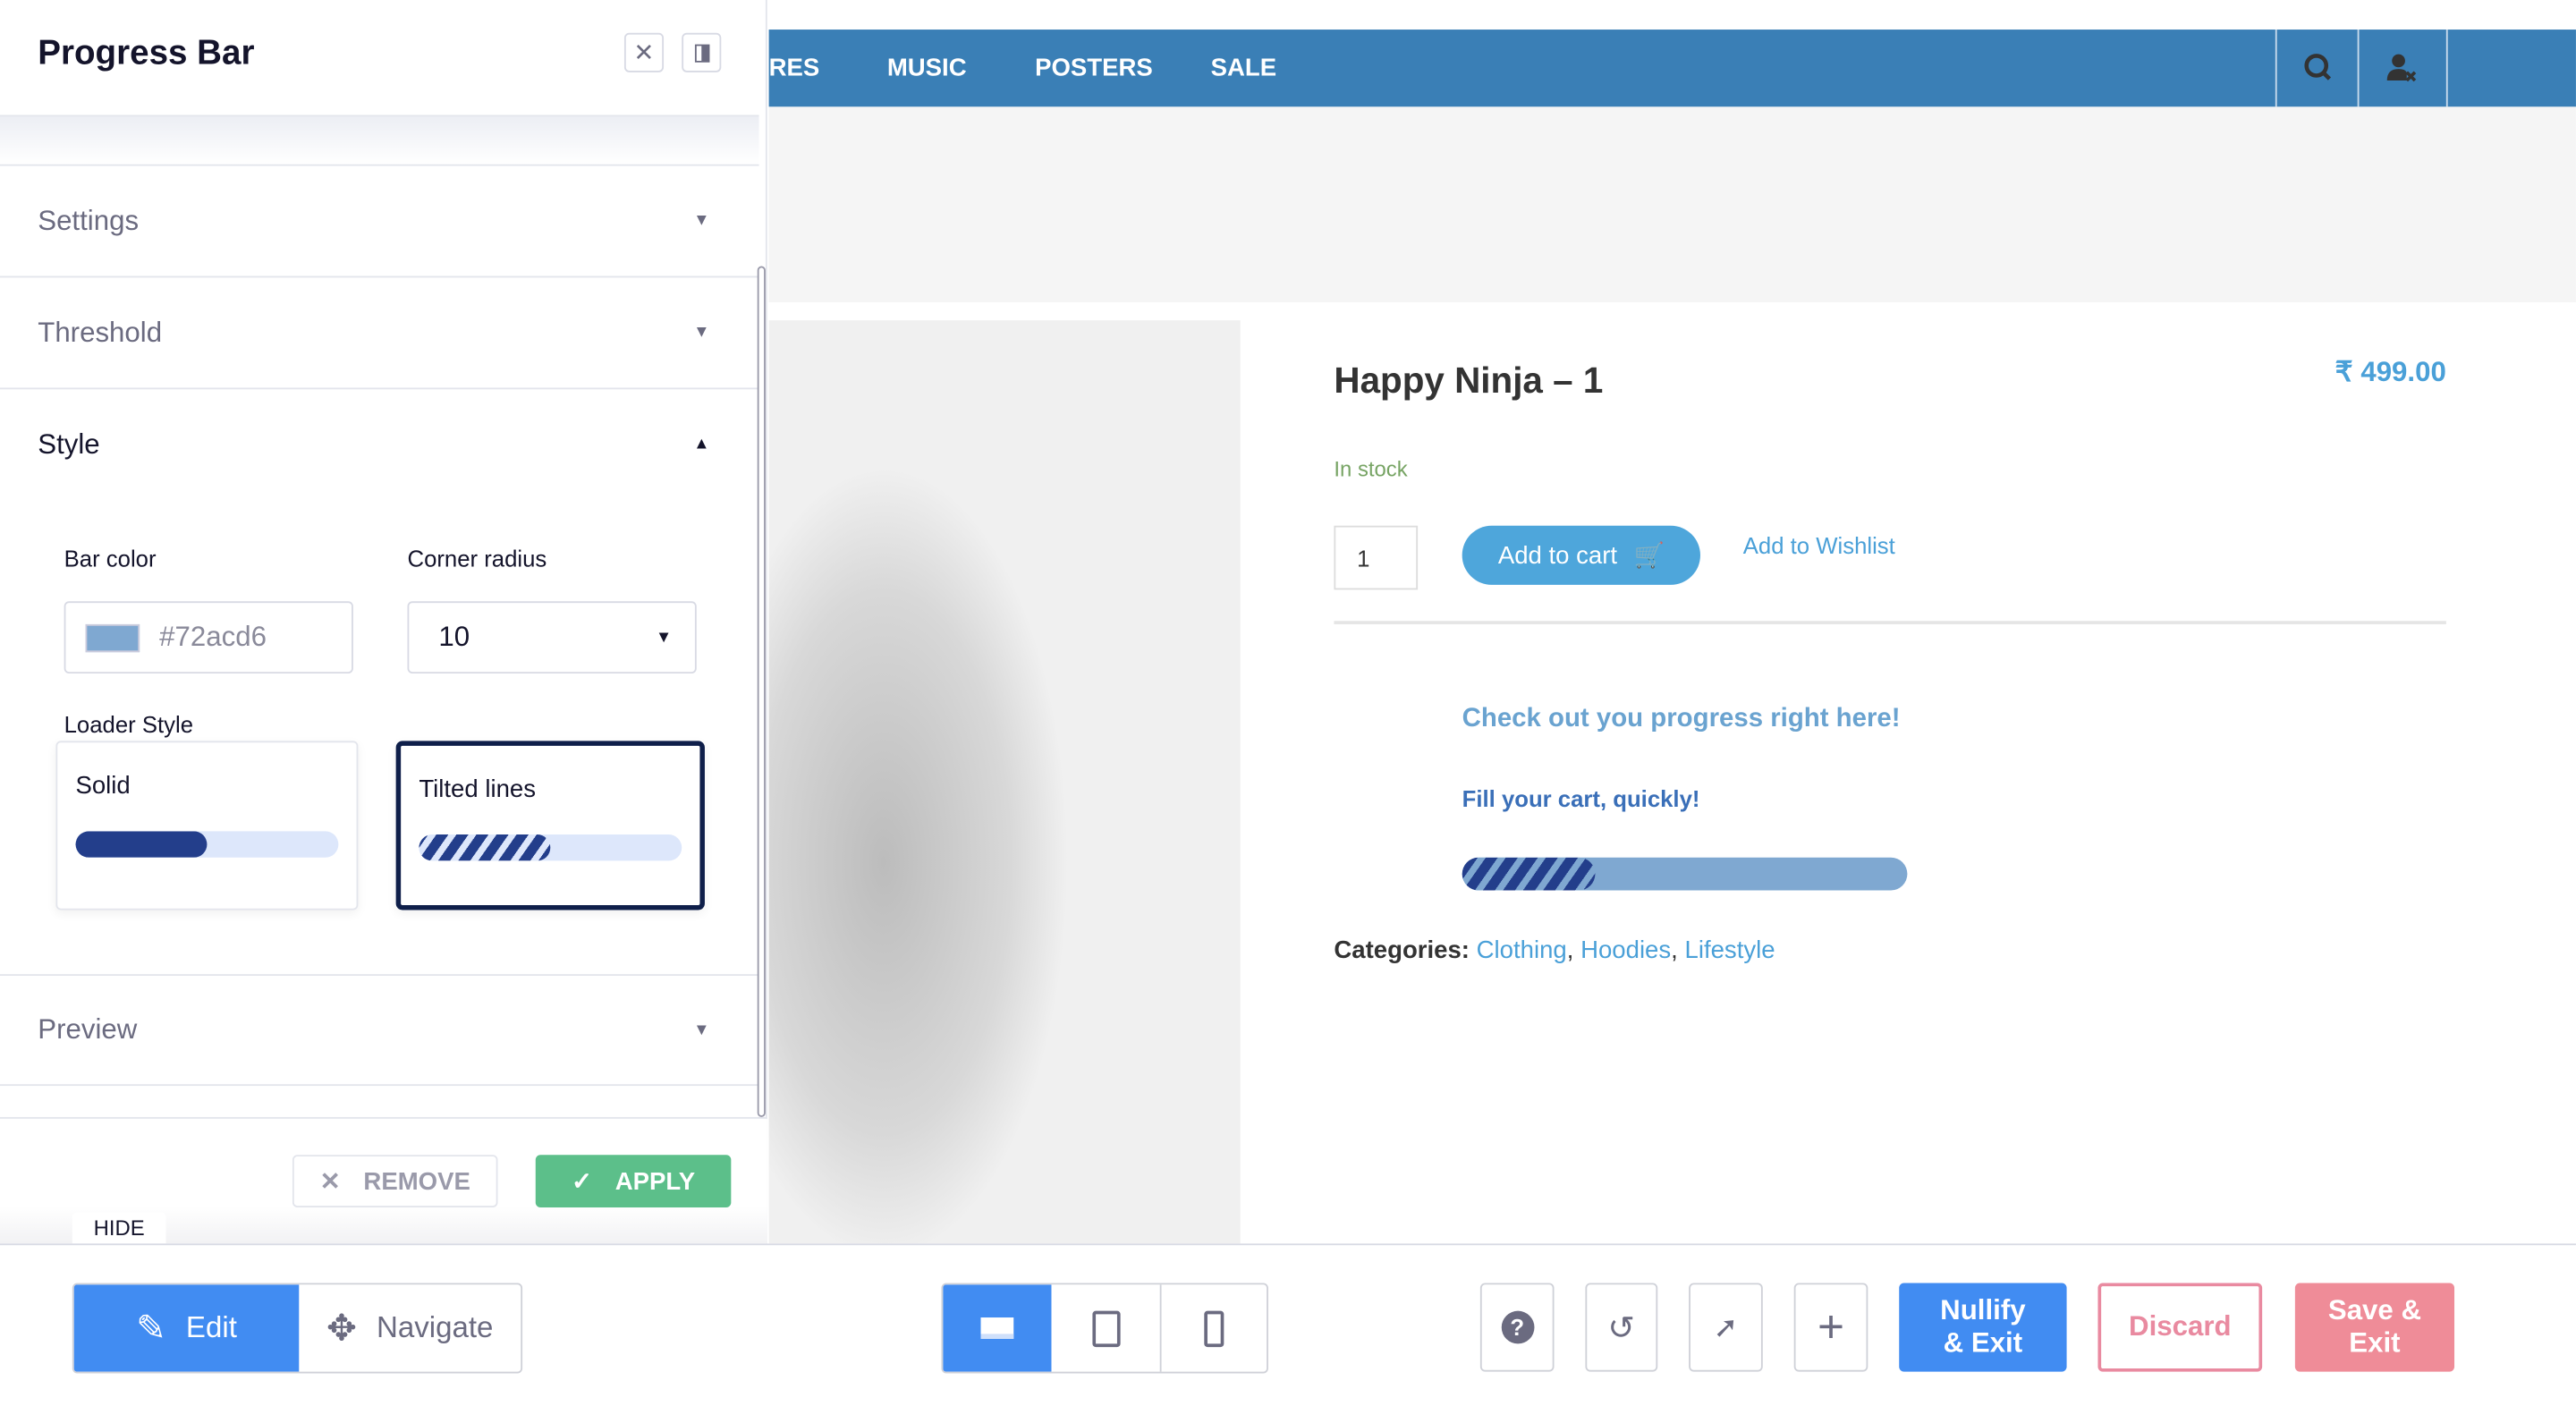  I want to click on discard-button: Discard, so click(2180, 1327).